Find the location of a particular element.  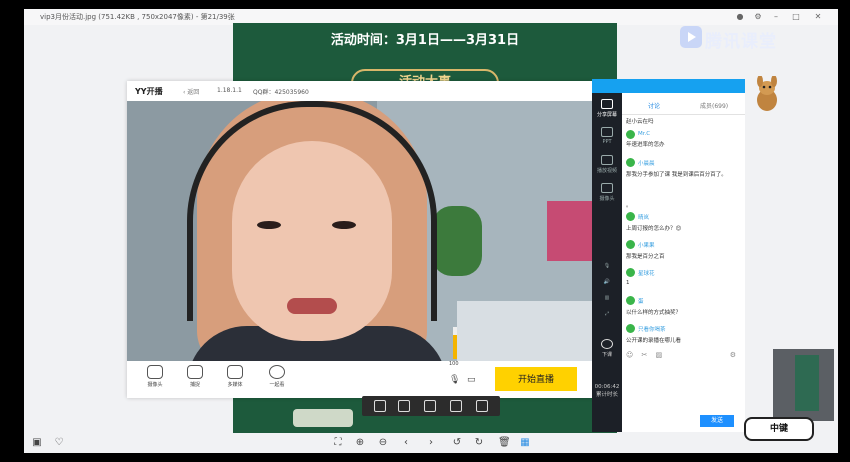

play-video-button: 播放视频 is located at coordinates (607, 164).